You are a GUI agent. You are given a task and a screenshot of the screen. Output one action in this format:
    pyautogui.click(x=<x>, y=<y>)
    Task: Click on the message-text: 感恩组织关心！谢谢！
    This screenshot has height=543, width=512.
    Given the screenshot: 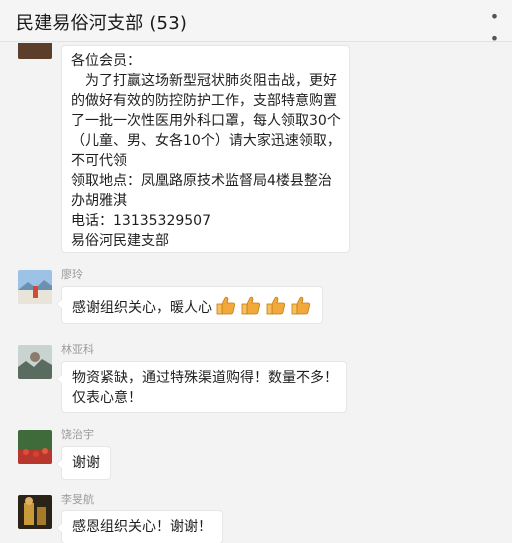 What is the action you would take?
    pyautogui.click(x=142, y=527)
    